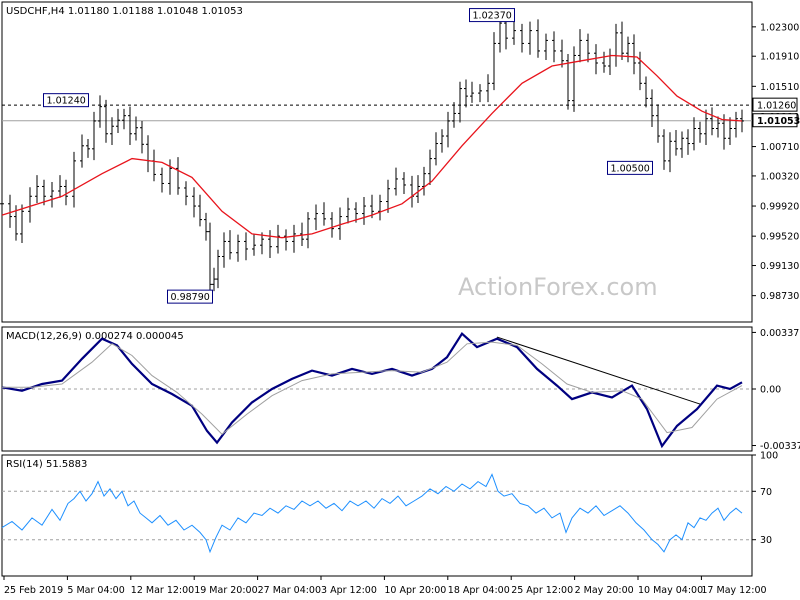 This screenshot has height=600, width=800. What do you see at coordinates (770, 390) in the screenshot?
I see `macd-tick-label: 0.00` at bounding box center [770, 390].